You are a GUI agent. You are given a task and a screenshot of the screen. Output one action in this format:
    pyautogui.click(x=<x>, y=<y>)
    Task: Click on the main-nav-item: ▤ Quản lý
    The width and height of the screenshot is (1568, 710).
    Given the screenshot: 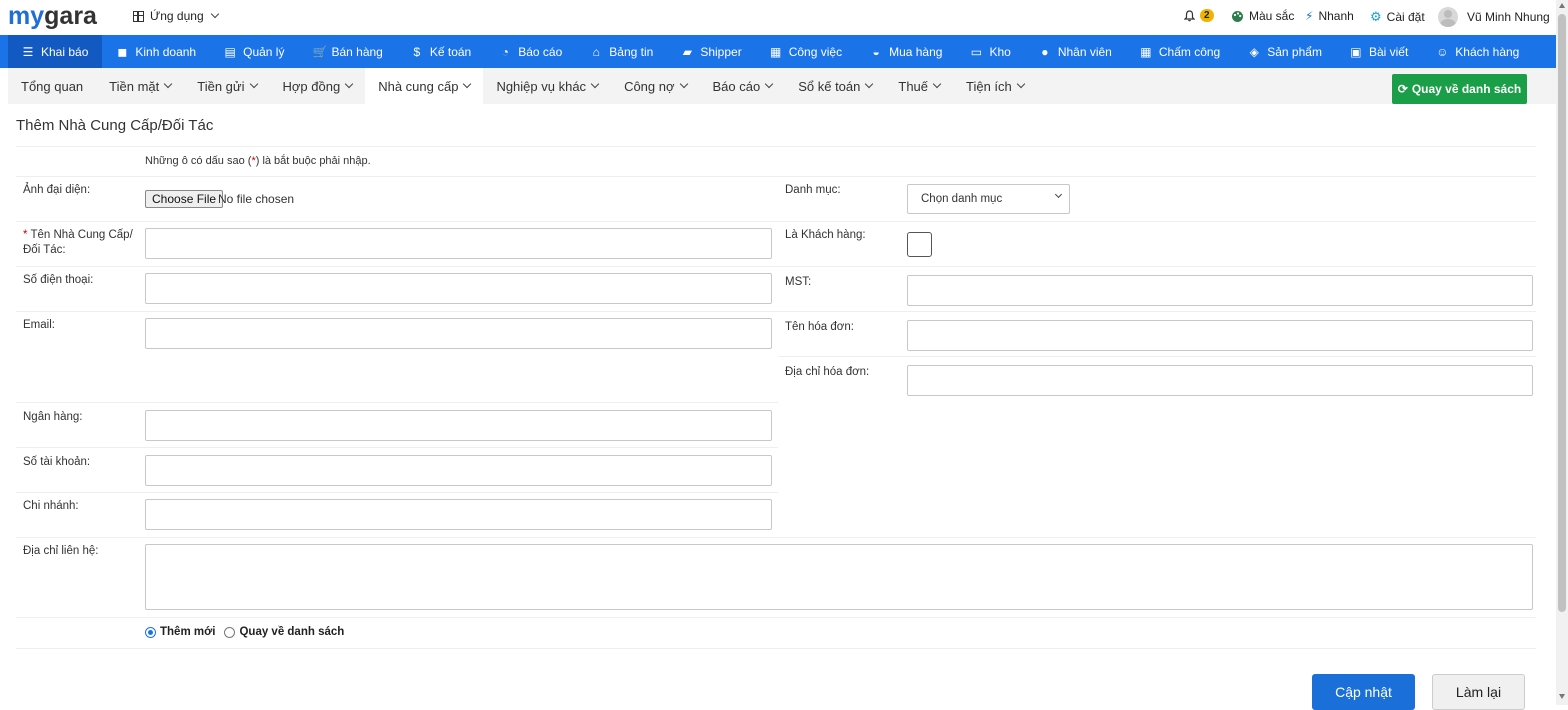 What is the action you would take?
    pyautogui.click(x=254, y=51)
    